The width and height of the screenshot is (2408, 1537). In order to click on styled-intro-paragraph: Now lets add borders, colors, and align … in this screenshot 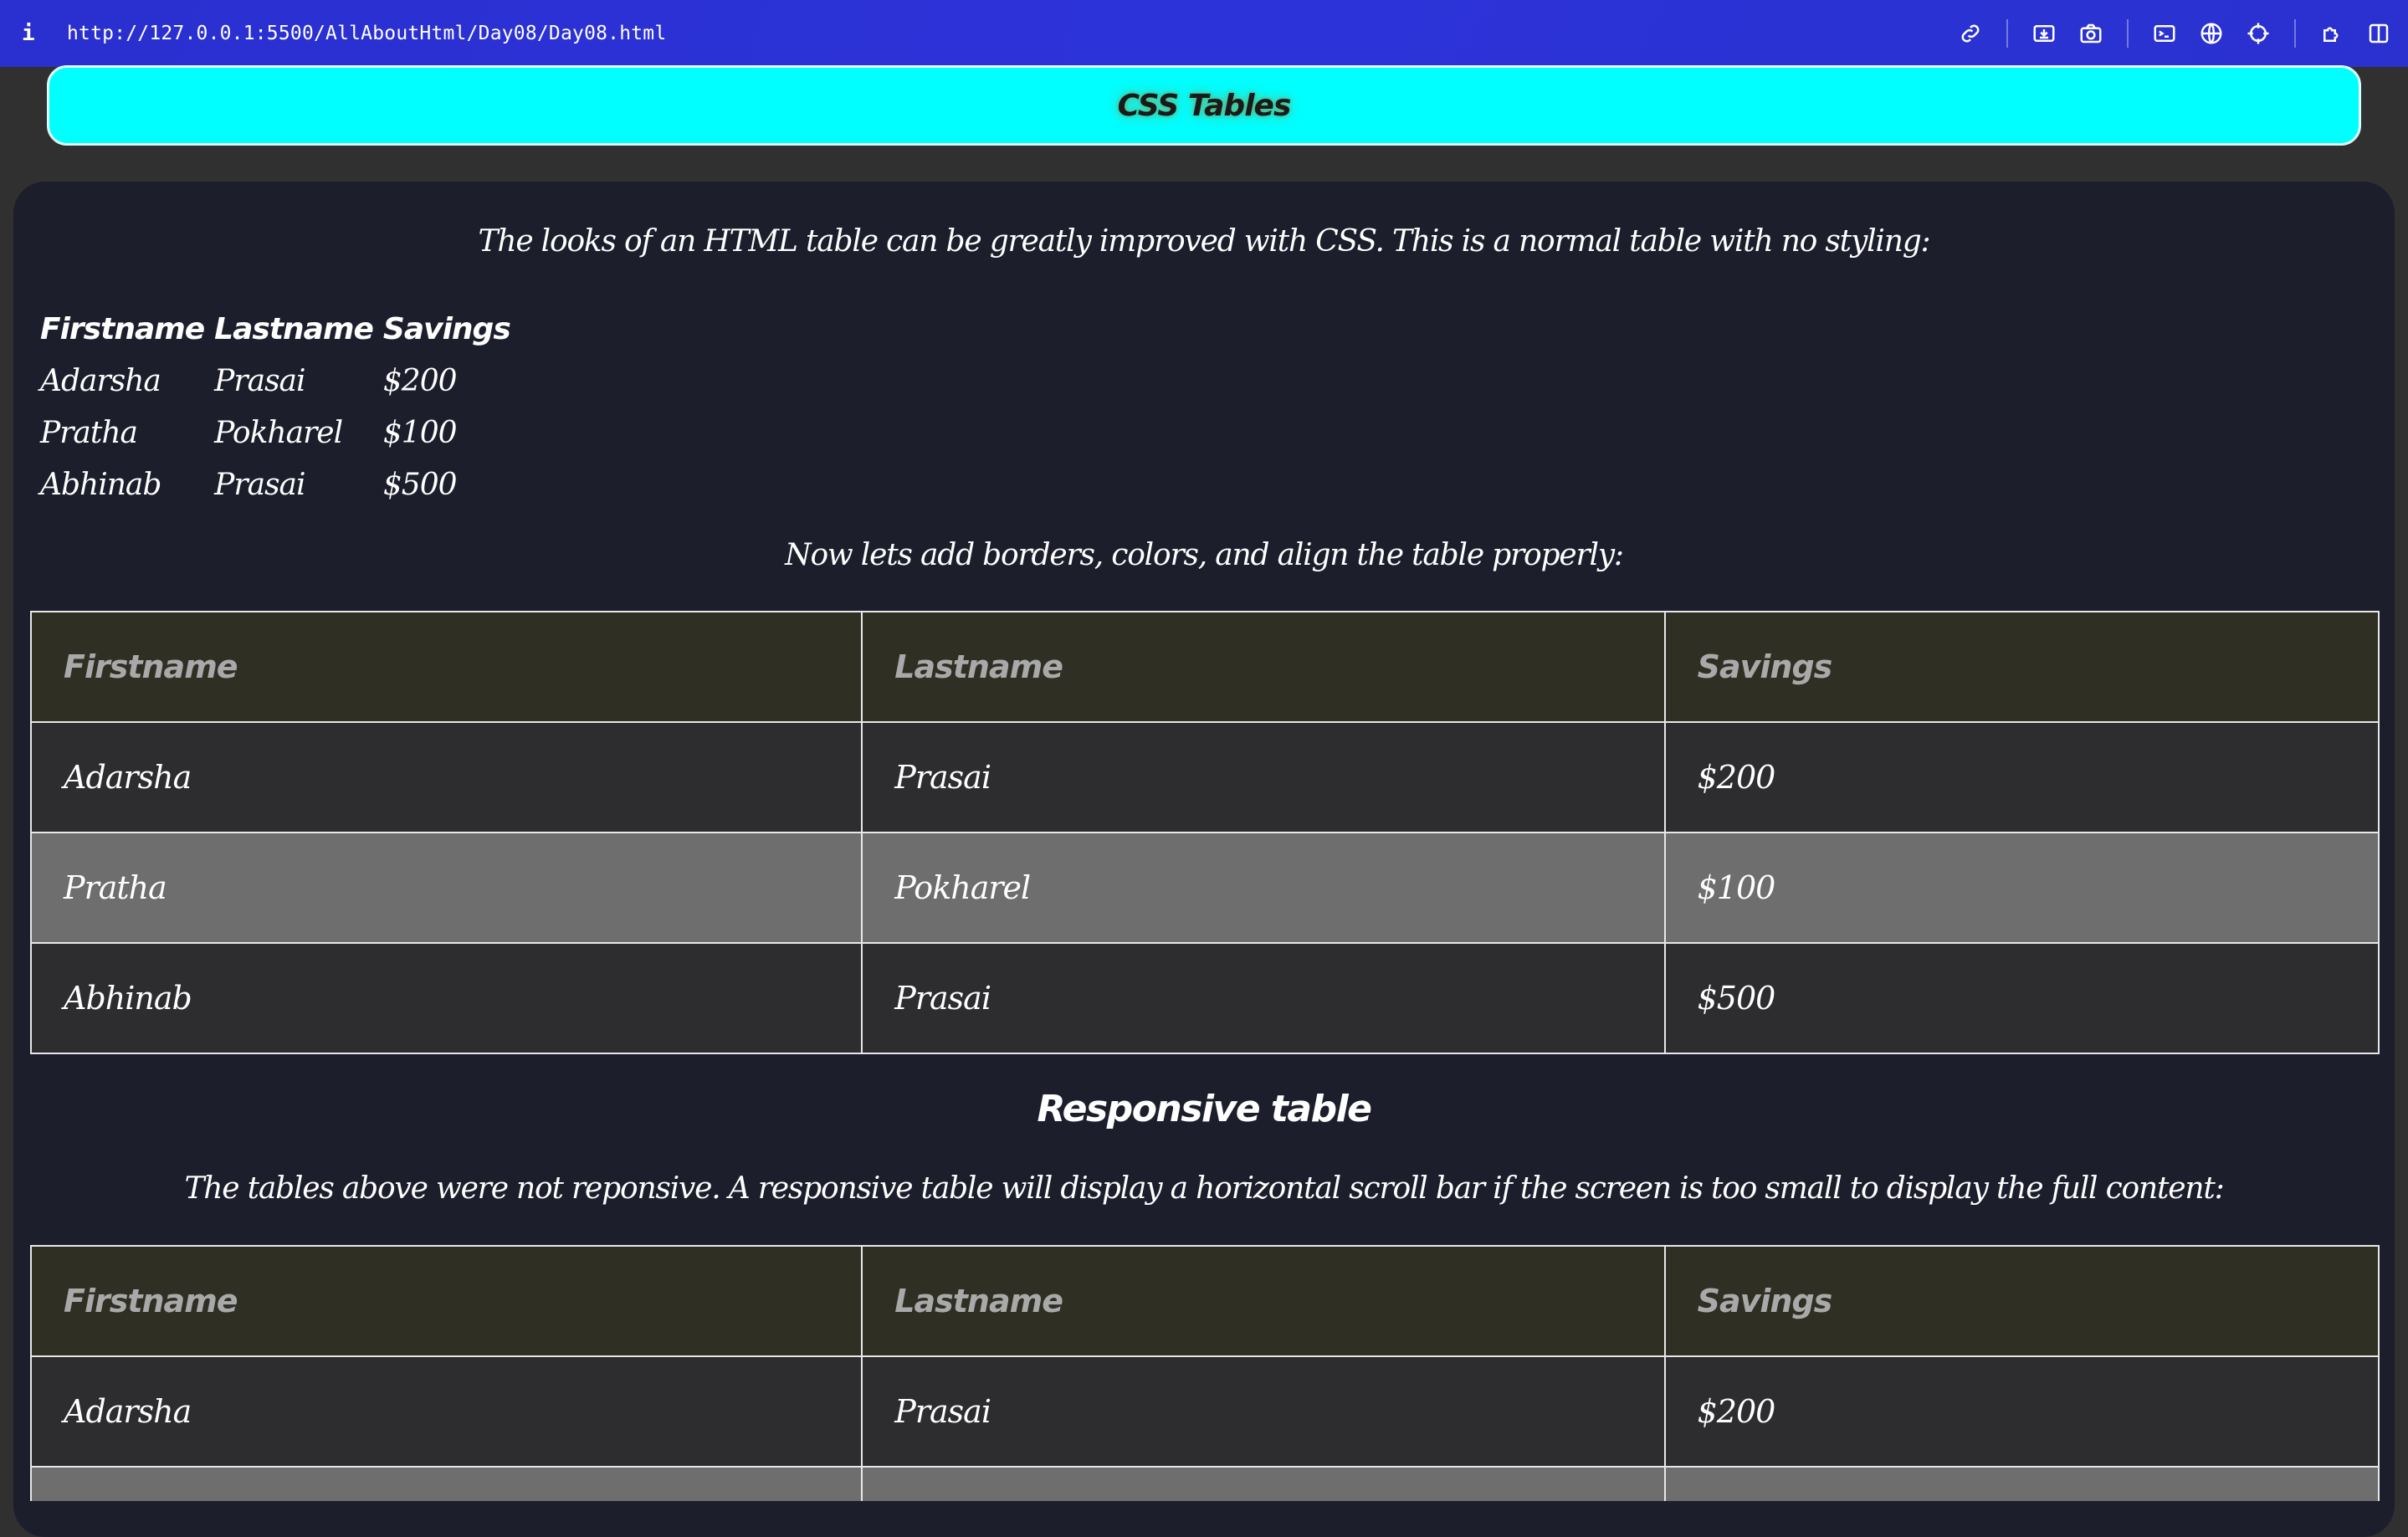, I will do `click(1204, 555)`.